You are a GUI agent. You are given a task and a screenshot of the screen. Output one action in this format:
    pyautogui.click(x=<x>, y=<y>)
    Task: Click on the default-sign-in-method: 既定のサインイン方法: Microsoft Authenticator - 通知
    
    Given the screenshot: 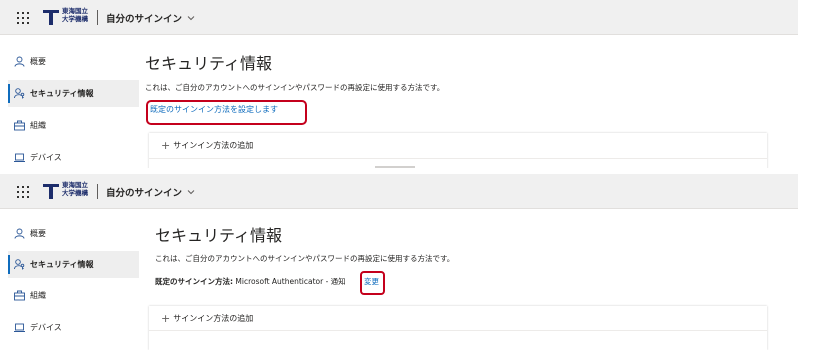 What is the action you would take?
    pyautogui.click(x=250, y=281)
    